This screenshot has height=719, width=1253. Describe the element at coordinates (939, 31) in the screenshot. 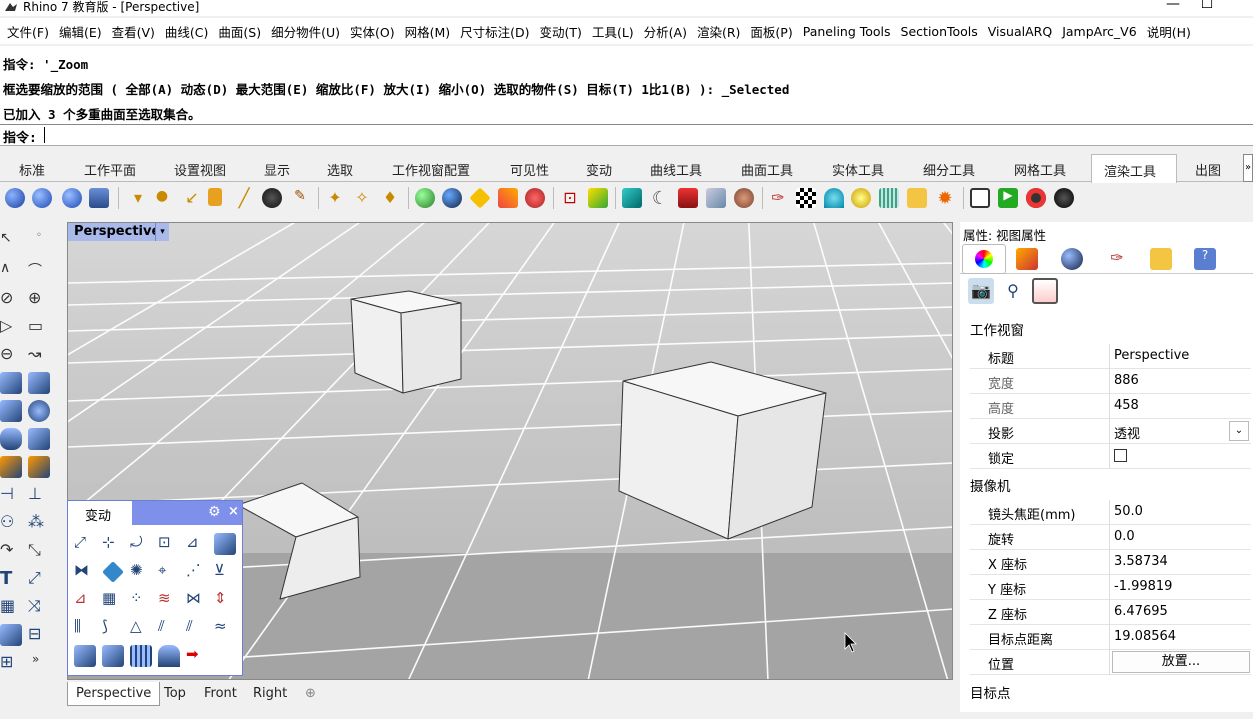

I see `menu-section-tools: SectionTools` at that location.